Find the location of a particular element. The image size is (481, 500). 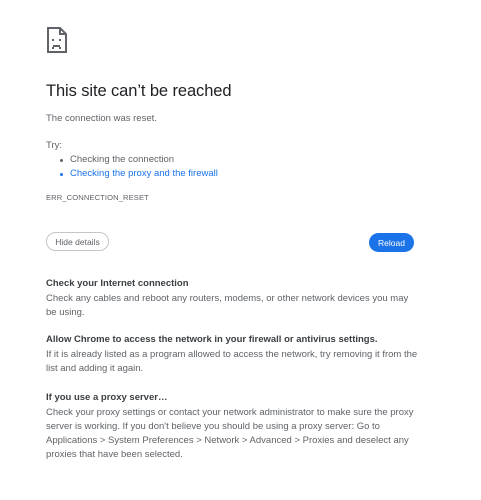

hide-details-button: Hide details is located at coordinates (77, 241).